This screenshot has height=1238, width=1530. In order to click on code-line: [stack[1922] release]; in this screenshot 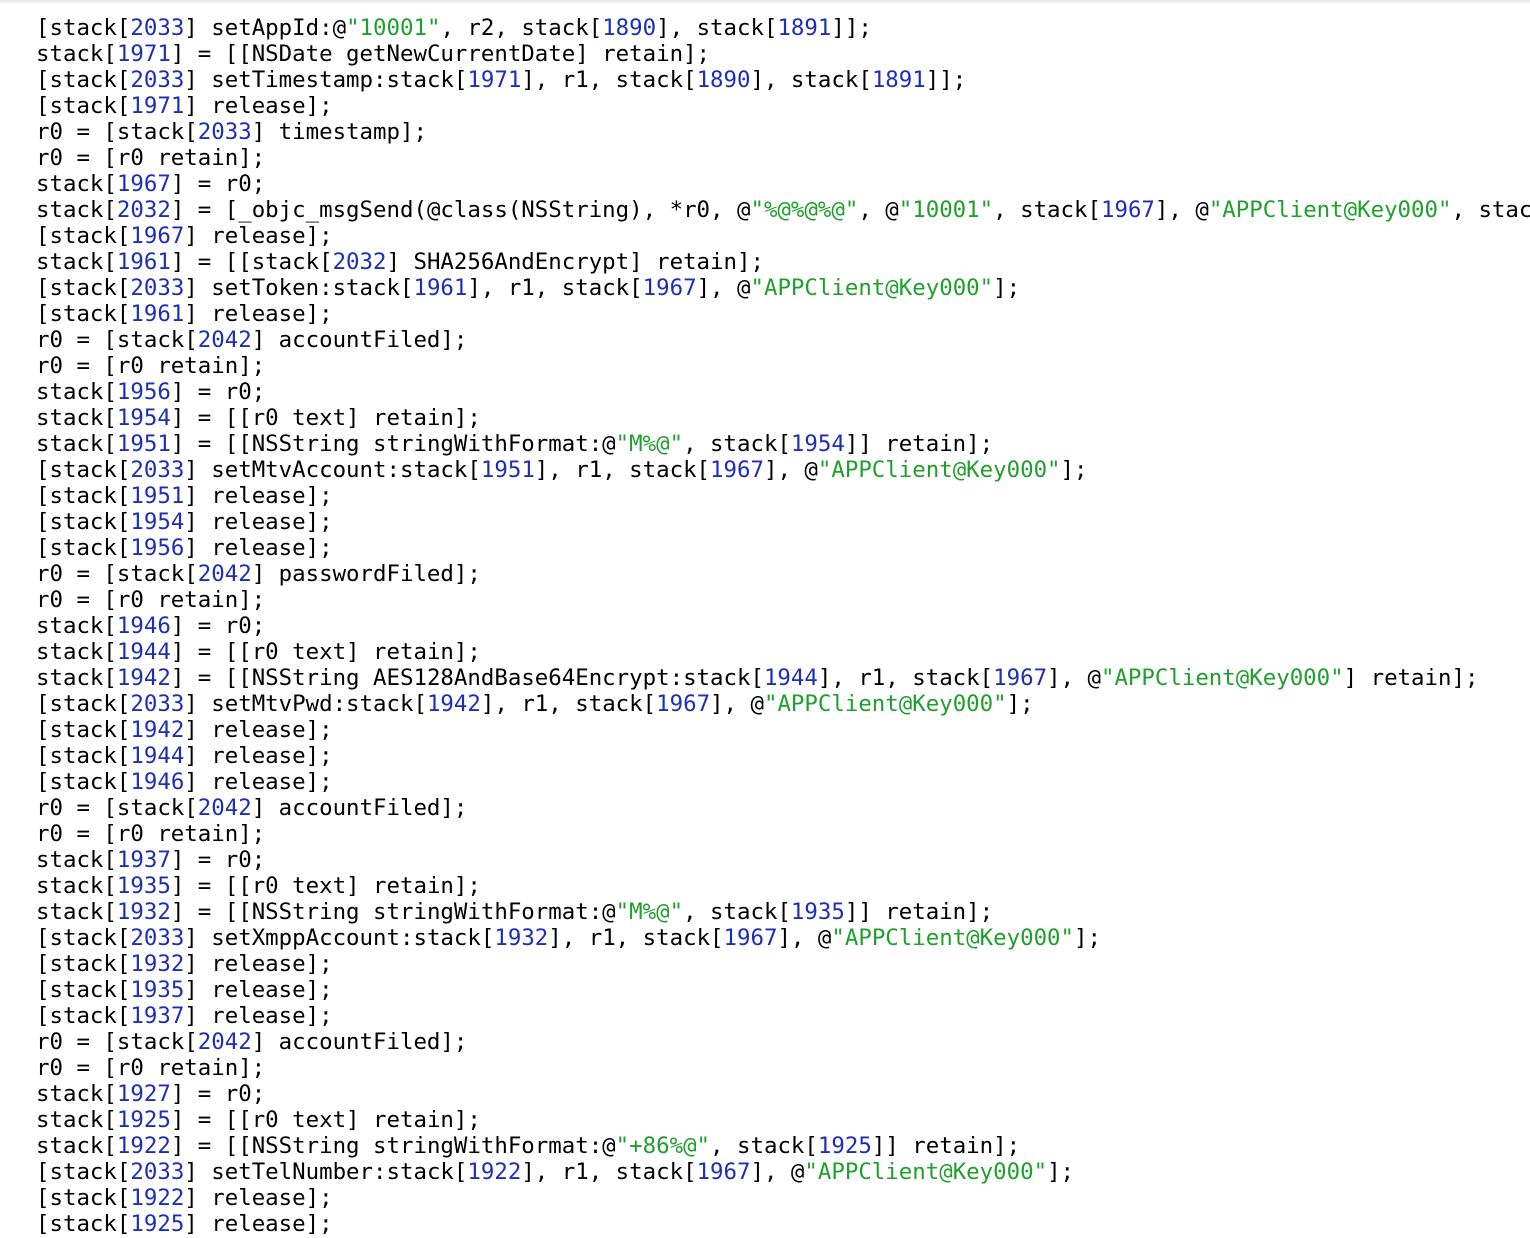, I will do `click(783, 1198)`.